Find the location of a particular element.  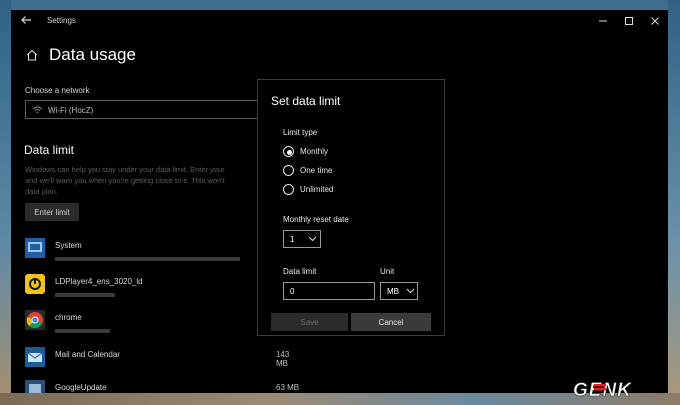

data-limit-value: 0 is located at coordinates (292, 291).